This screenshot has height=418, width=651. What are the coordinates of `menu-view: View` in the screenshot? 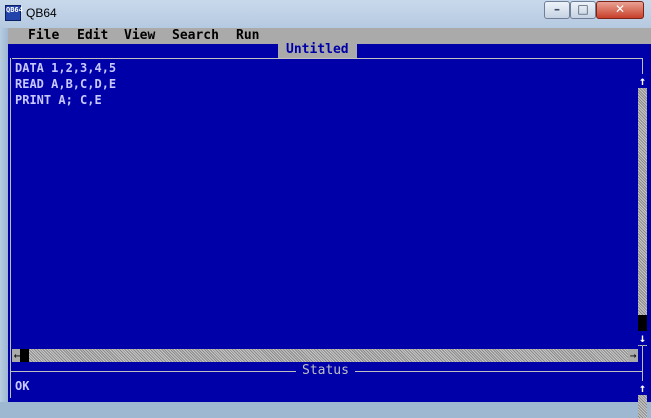 It's located at (139, 36).